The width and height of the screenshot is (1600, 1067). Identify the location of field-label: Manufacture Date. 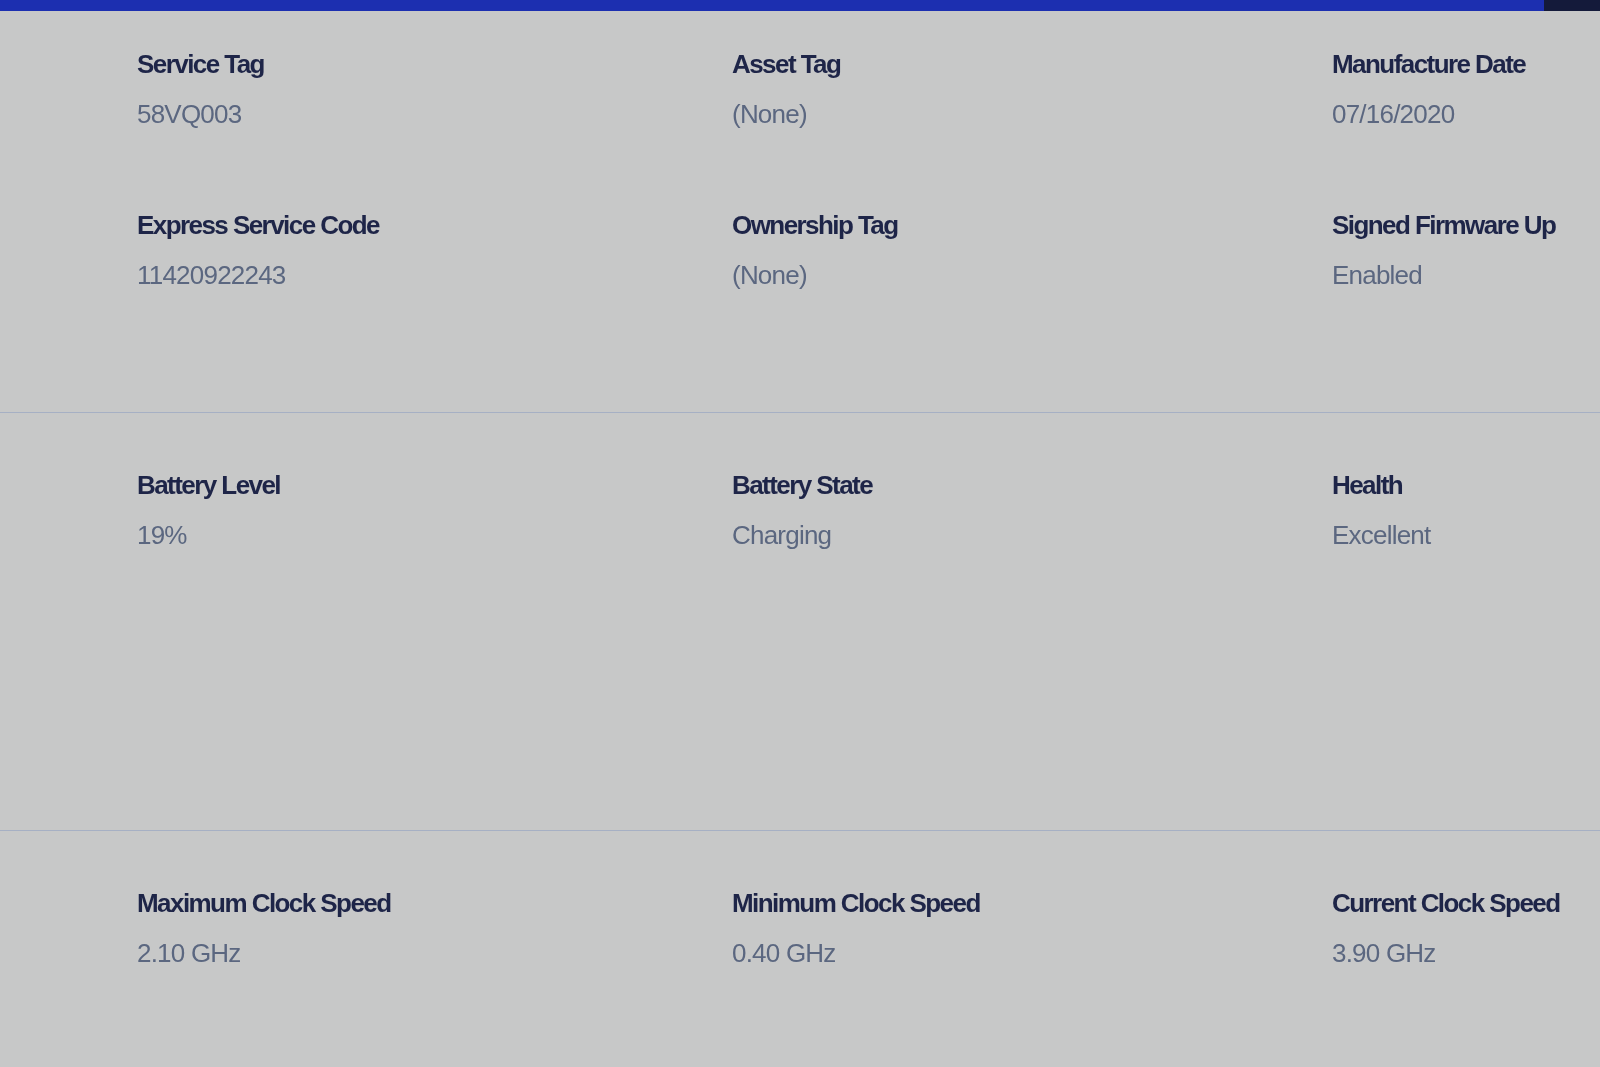
(1429, 64).